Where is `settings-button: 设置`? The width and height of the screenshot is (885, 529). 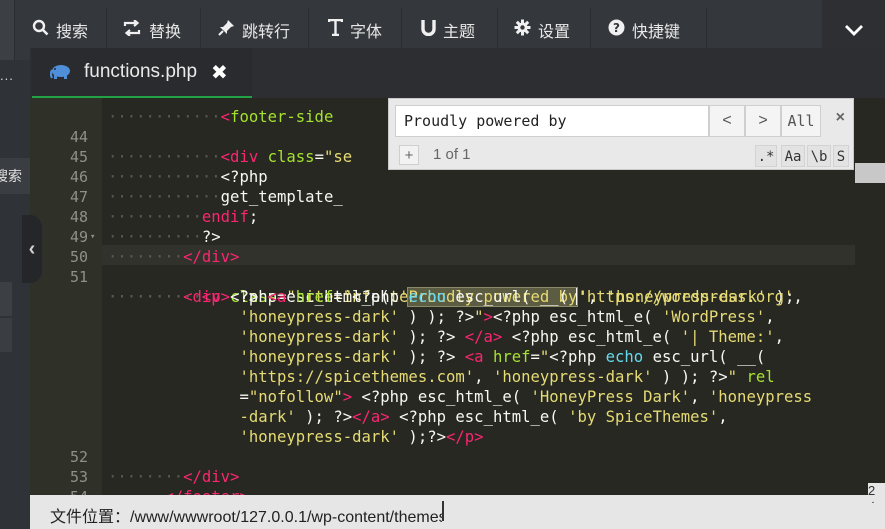 settings-button: 设置 is located at coordinates (542, 30).